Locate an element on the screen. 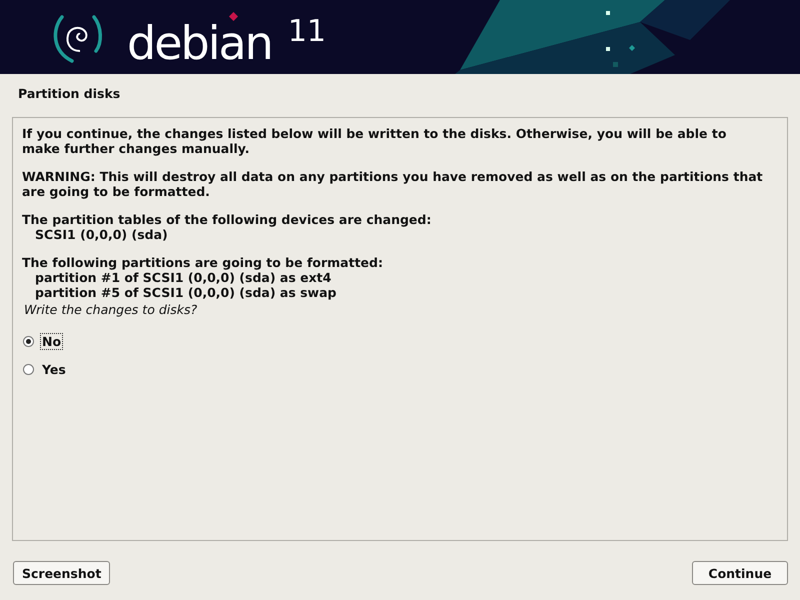  list-item-text: partition #5 of SCSI1 (0,0,0) (sda) as swap is located at coordinates (186, 292).